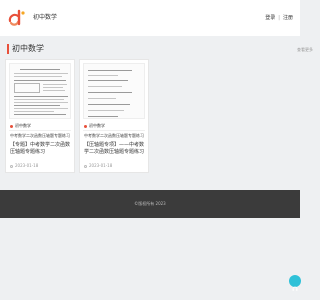 The height and width of the screenshot is (300, 320). What do you see at coordinates (8, 49) in the screenshot?
I see `category-title-marker` at bounding box center [8, 49].